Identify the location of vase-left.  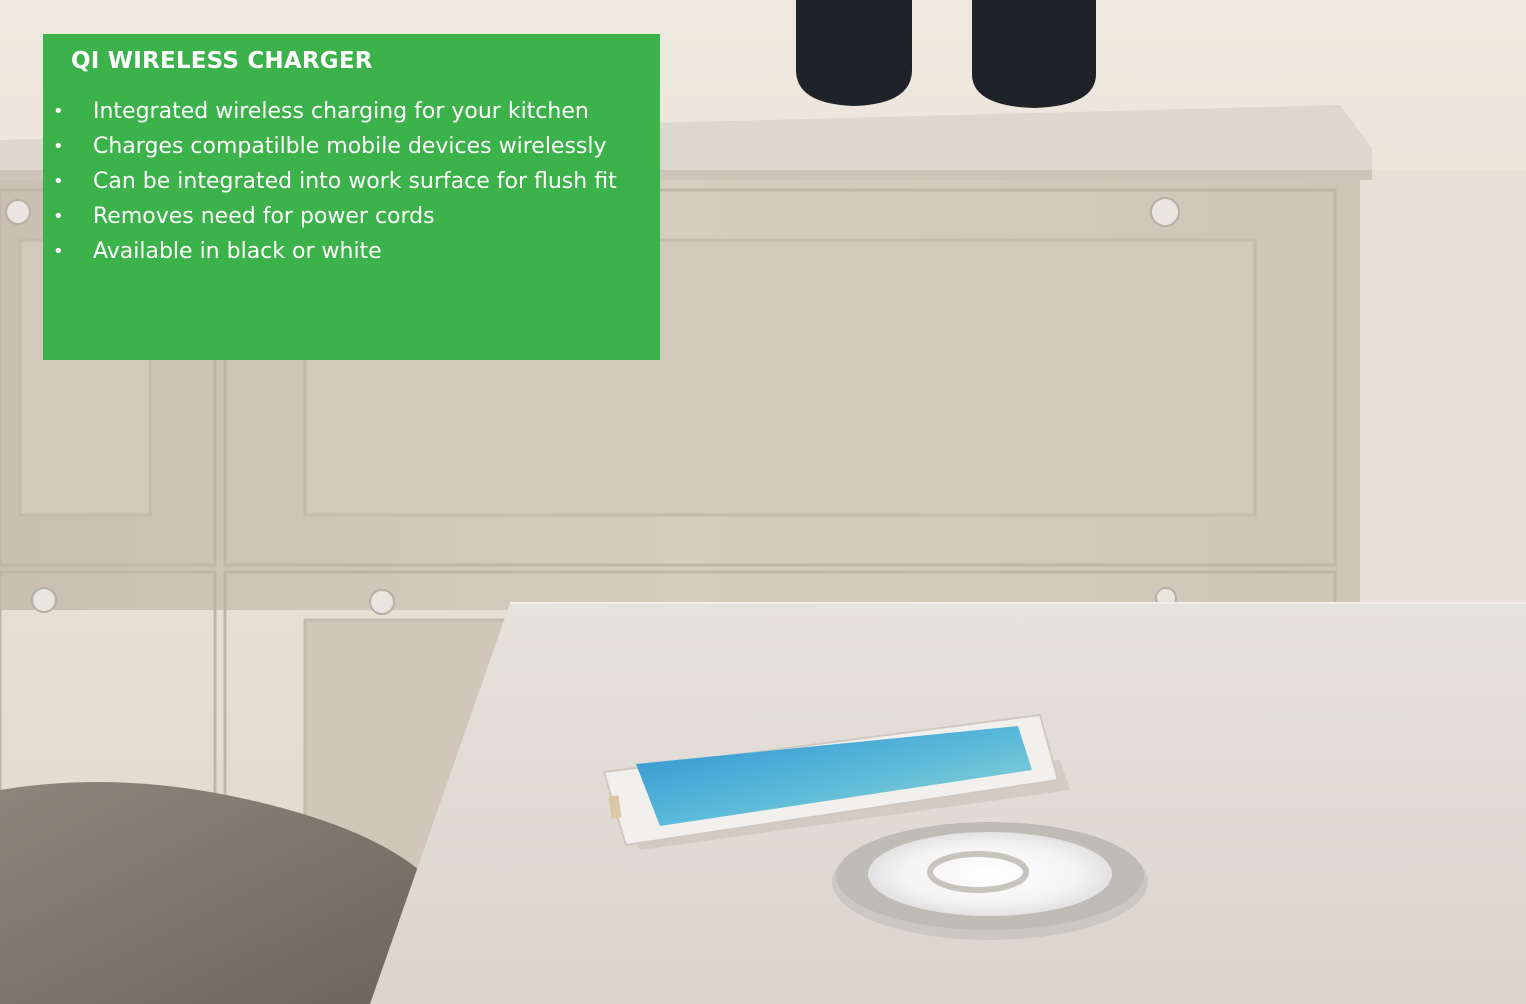
(854, 53).